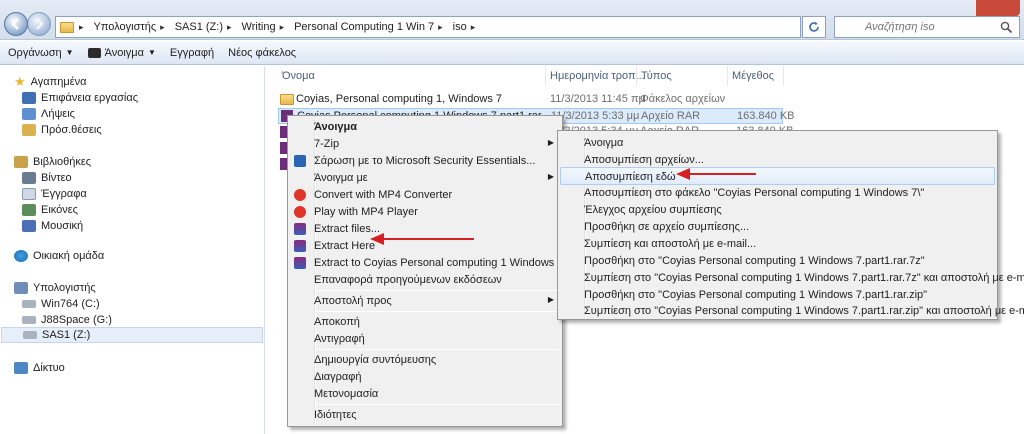  What do you see at coordinates (425, 322) in the screenshot?
I see `menu-item-cut: Αποκοπή` at bounding box center [425, 322].